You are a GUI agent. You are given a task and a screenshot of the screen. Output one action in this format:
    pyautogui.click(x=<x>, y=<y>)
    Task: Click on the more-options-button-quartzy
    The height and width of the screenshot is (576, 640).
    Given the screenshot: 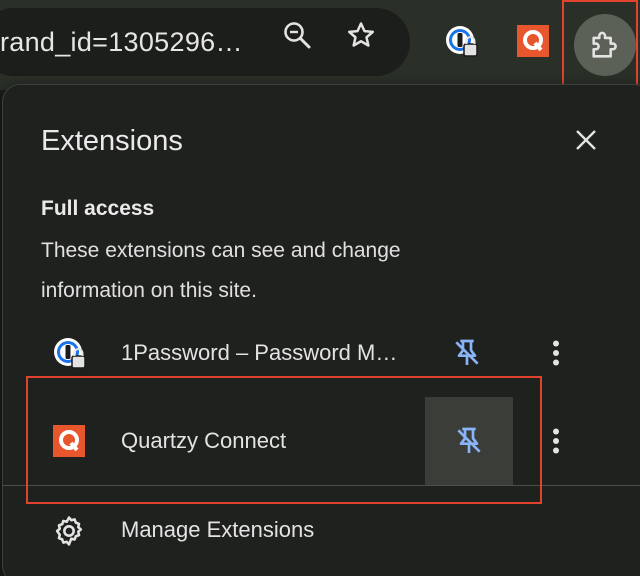 What is the action you would take?
    pyautogui.click(x=556, y=441)
    